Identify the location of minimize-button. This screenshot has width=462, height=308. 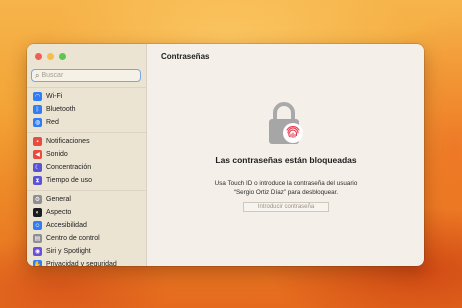
(50, 56).